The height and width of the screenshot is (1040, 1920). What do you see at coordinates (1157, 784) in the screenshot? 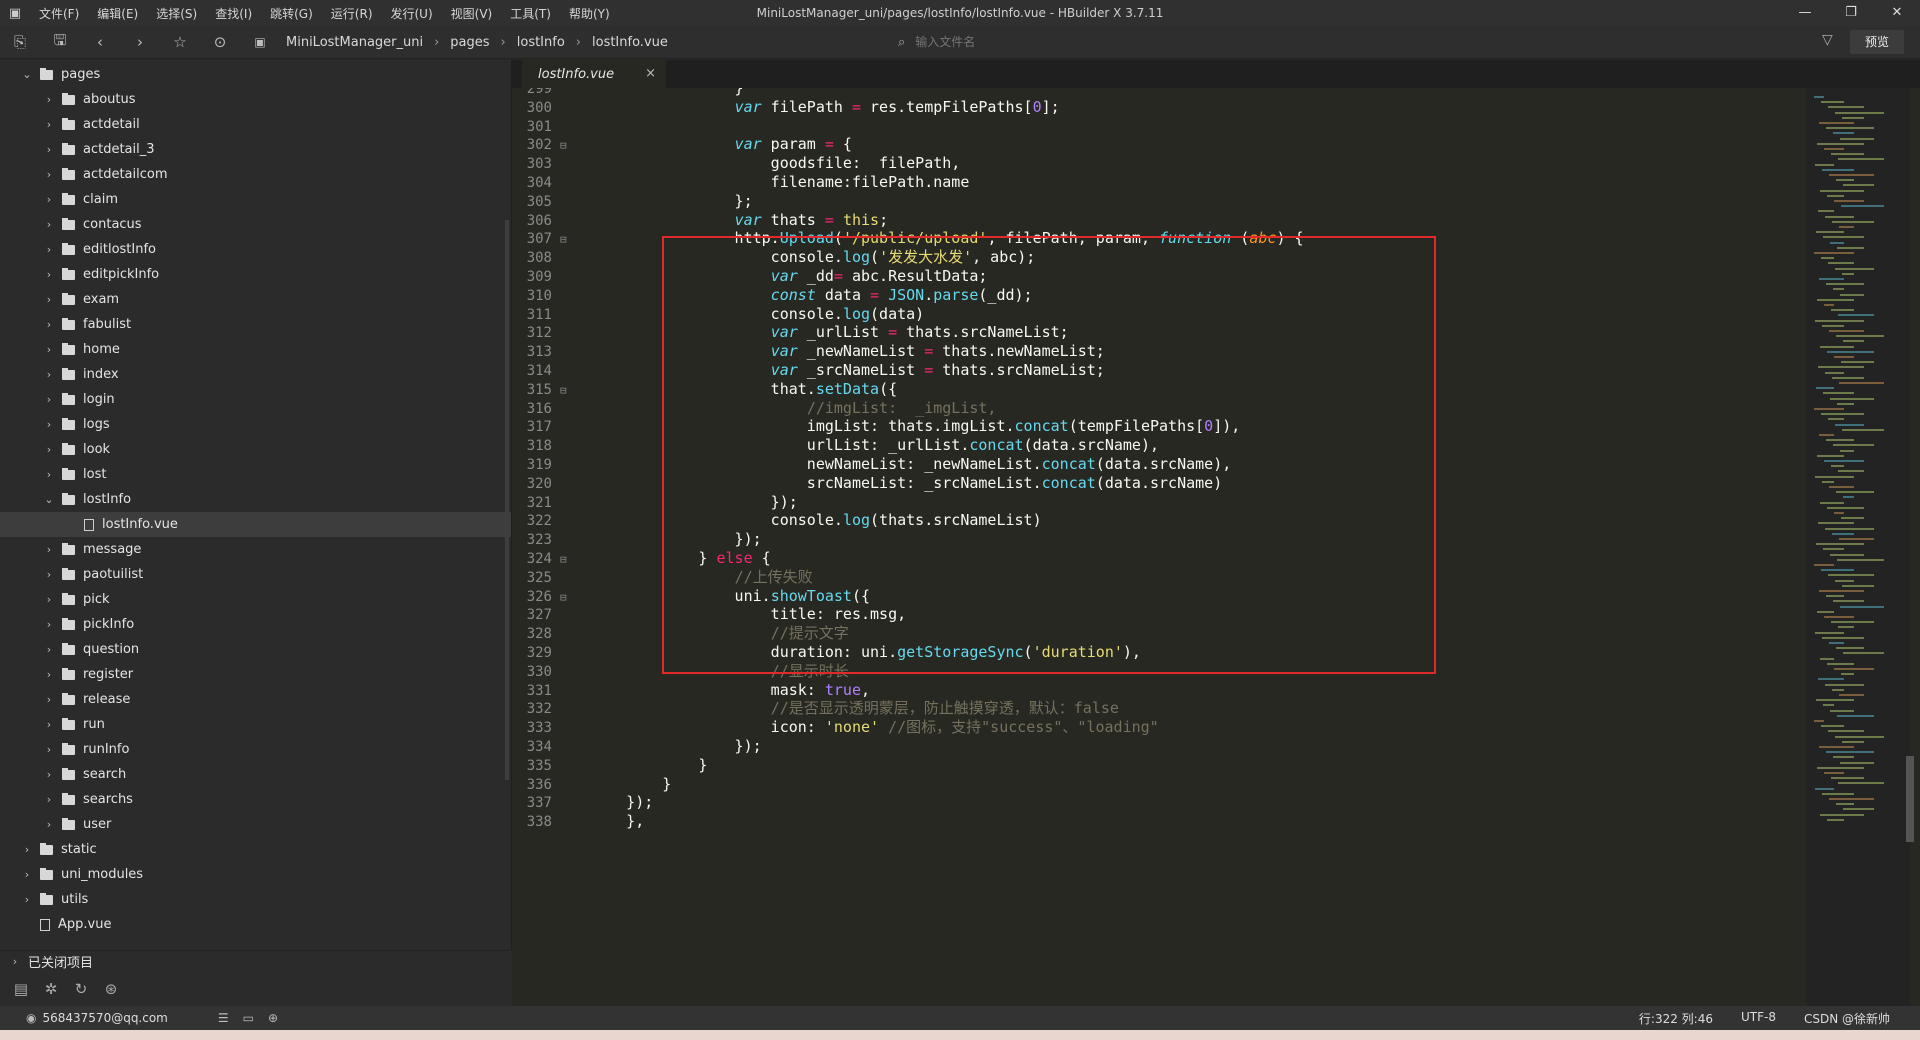
I see `code-line: 336 }` at bounding box center [1157, 784].